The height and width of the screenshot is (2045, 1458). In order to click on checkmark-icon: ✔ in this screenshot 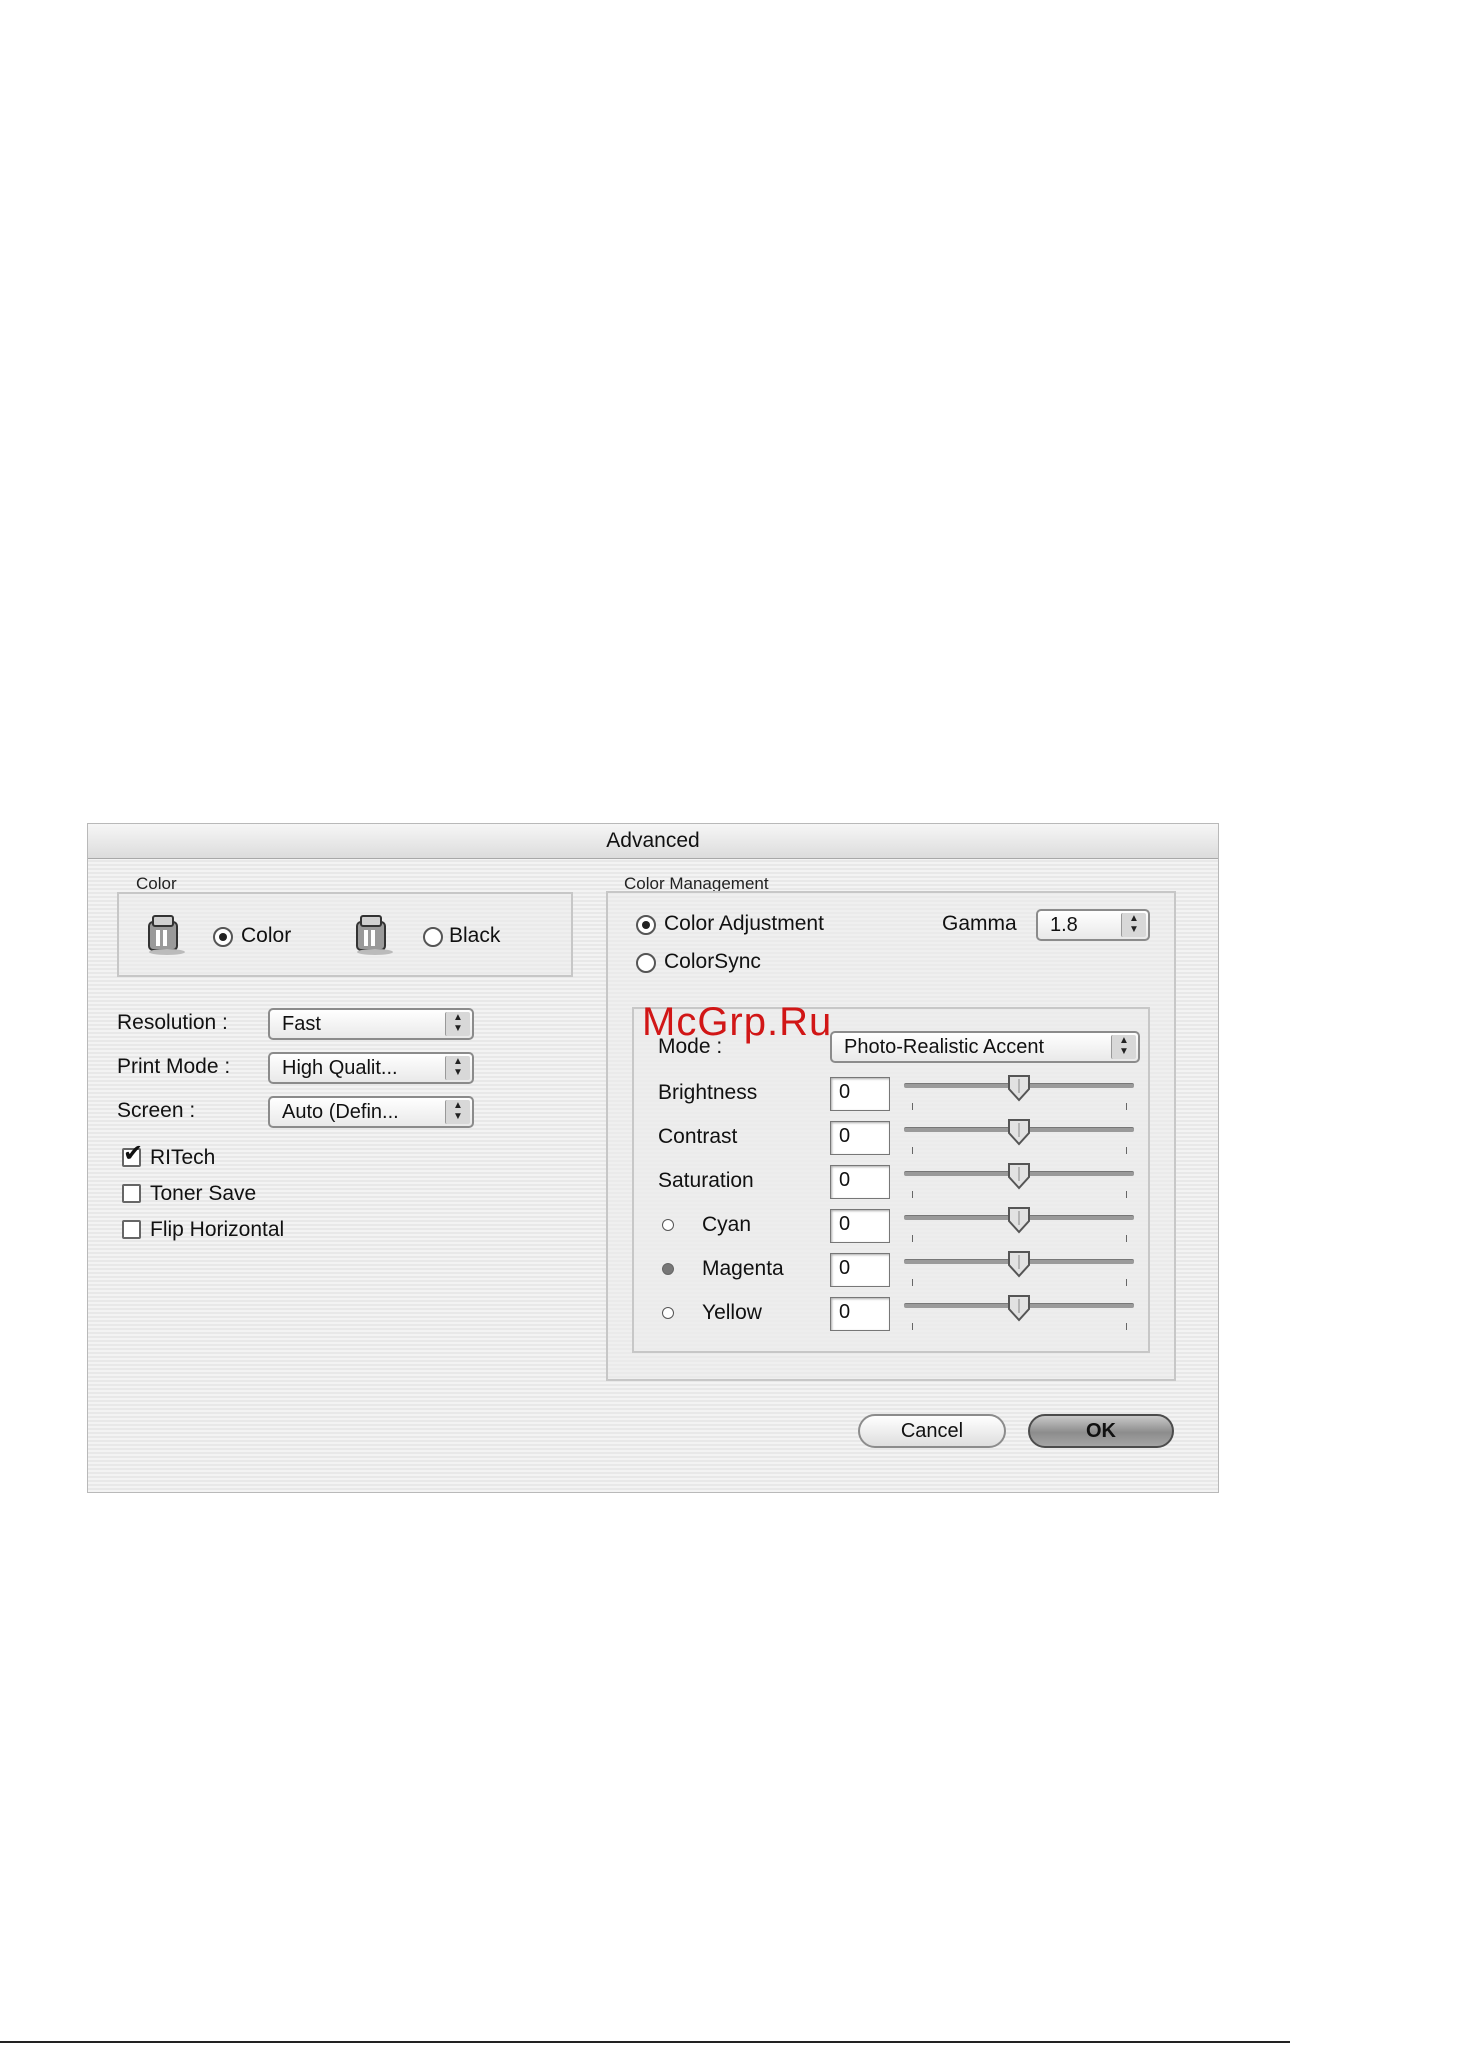, I will do `click(133, 1153)`.